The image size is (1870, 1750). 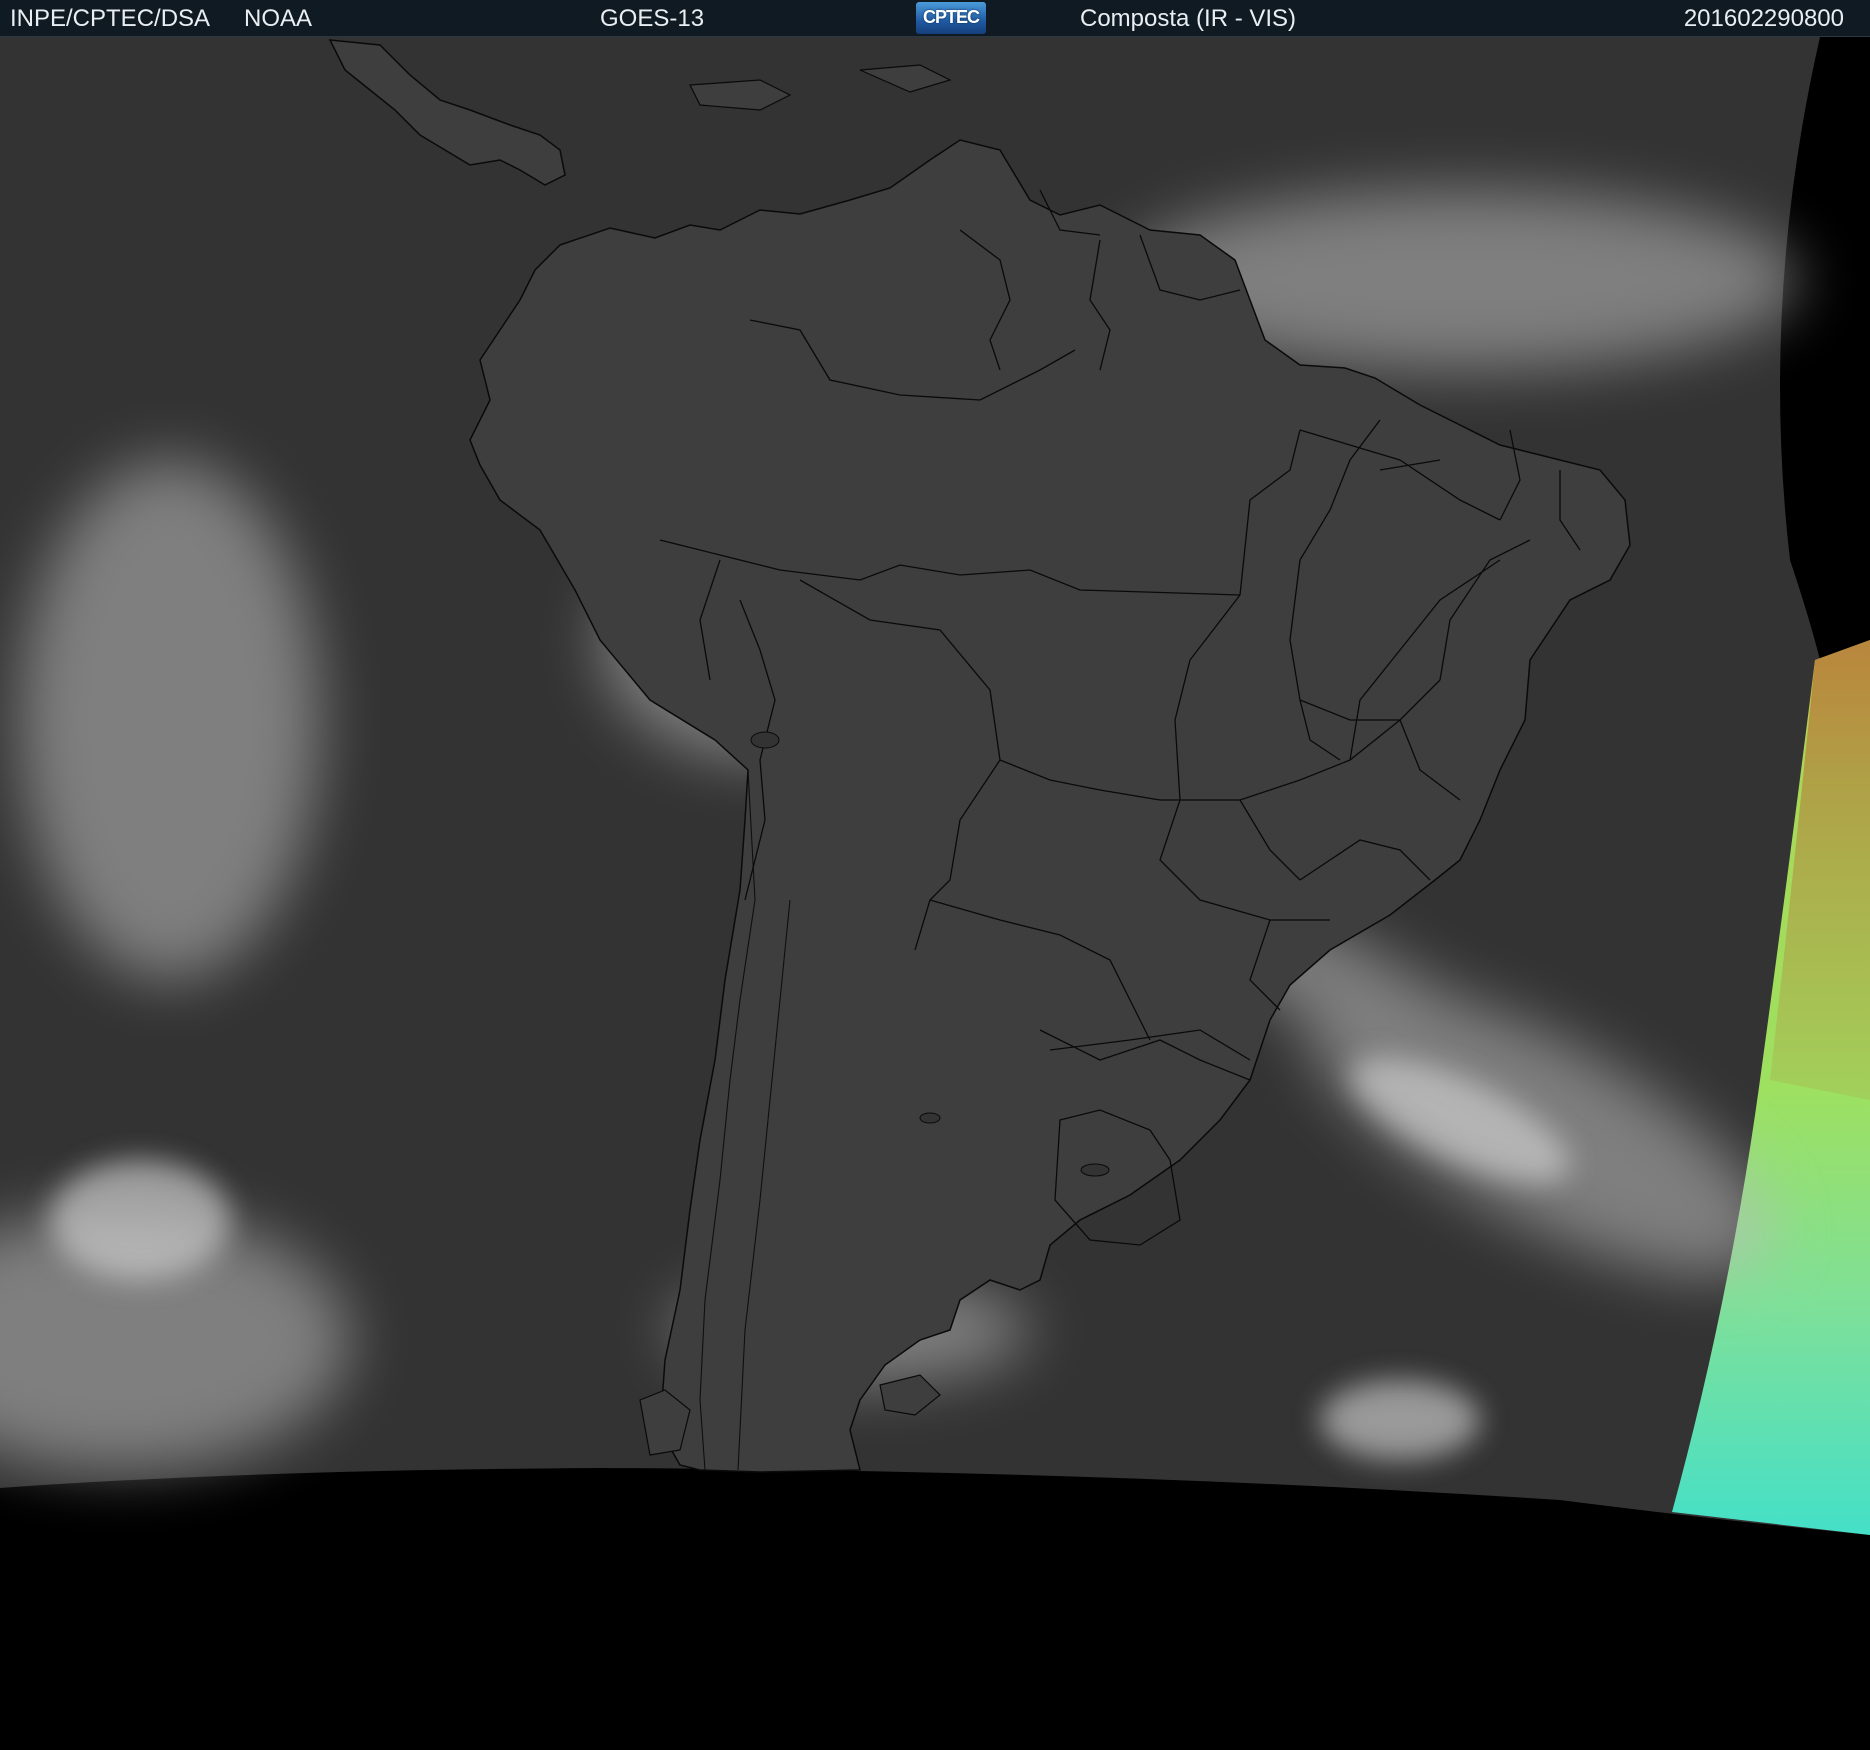 I want to click on timestamp-label: 201602290800, so click(x=1763, y=18).